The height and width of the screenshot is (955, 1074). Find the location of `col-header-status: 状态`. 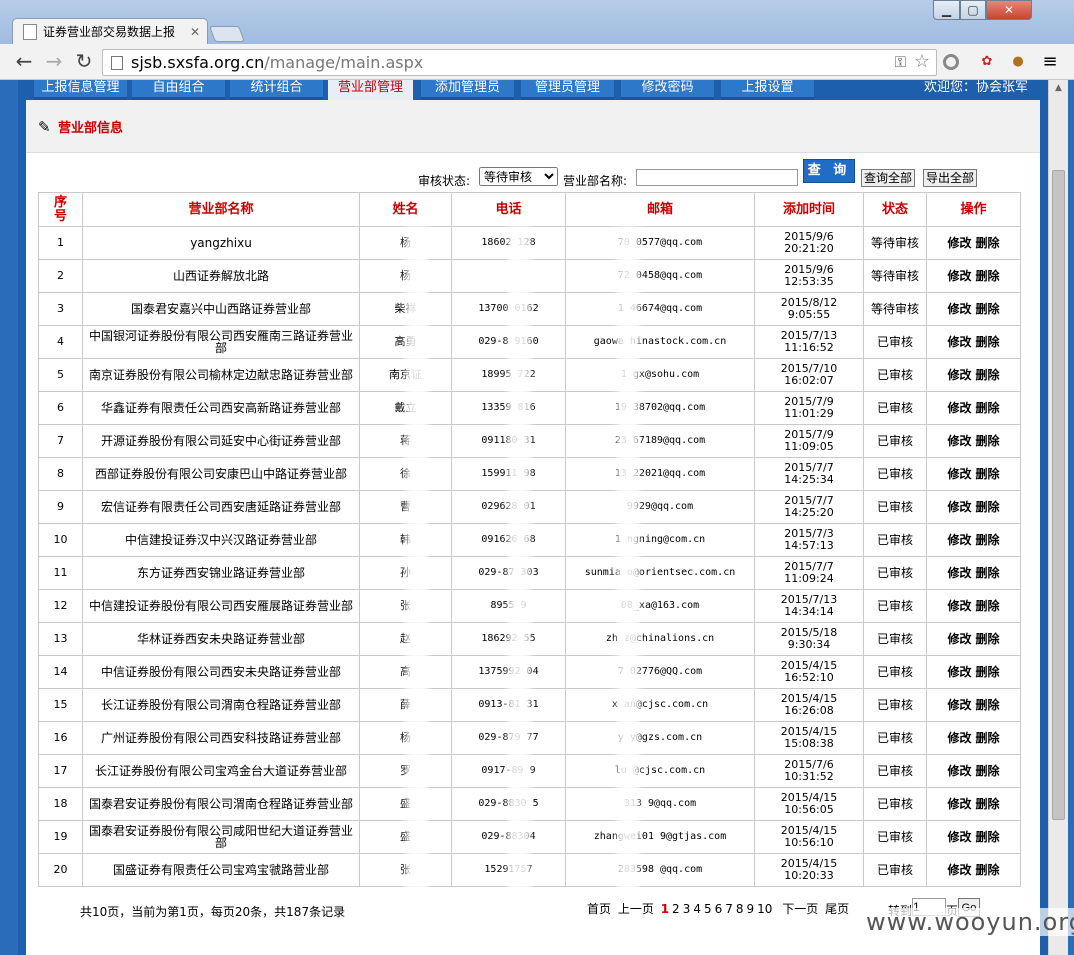

col-header-status: 状态 is located at coordinates (895, 209).